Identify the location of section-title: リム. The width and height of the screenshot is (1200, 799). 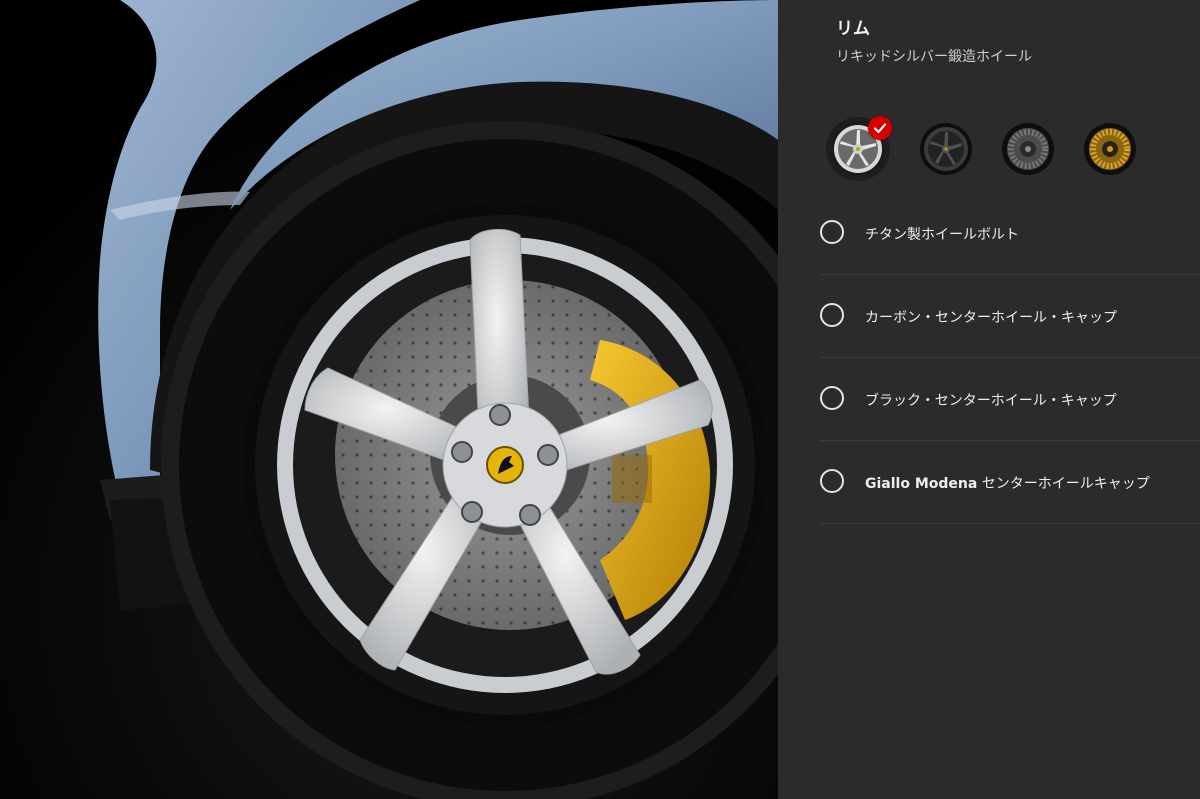
(853, 29).